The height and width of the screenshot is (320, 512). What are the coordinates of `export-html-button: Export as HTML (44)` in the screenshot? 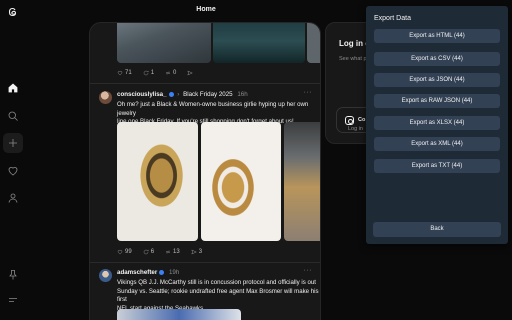 It's located at (437, 36).